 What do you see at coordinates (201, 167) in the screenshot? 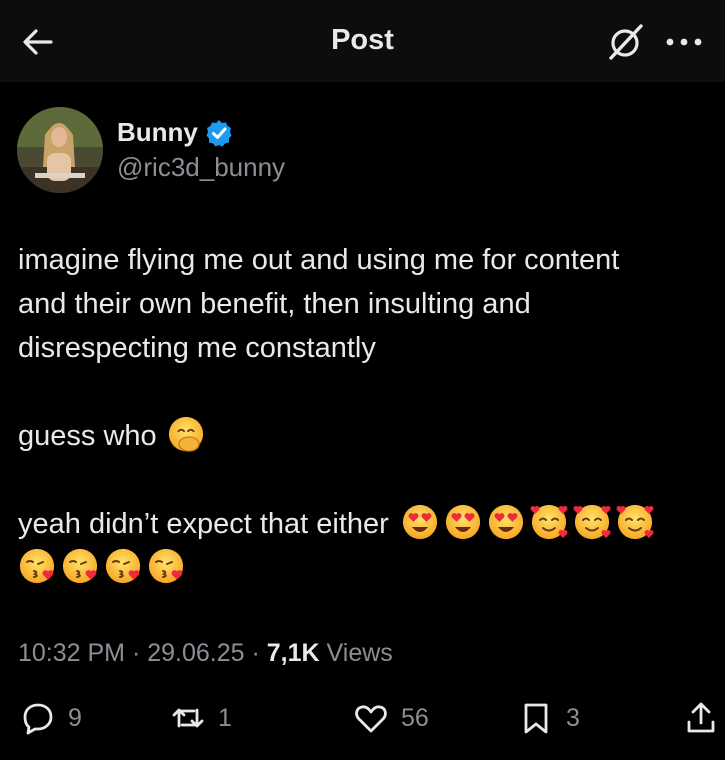
I see `author-handle: @ric3d_bunny` at bounding box center [201, 167].